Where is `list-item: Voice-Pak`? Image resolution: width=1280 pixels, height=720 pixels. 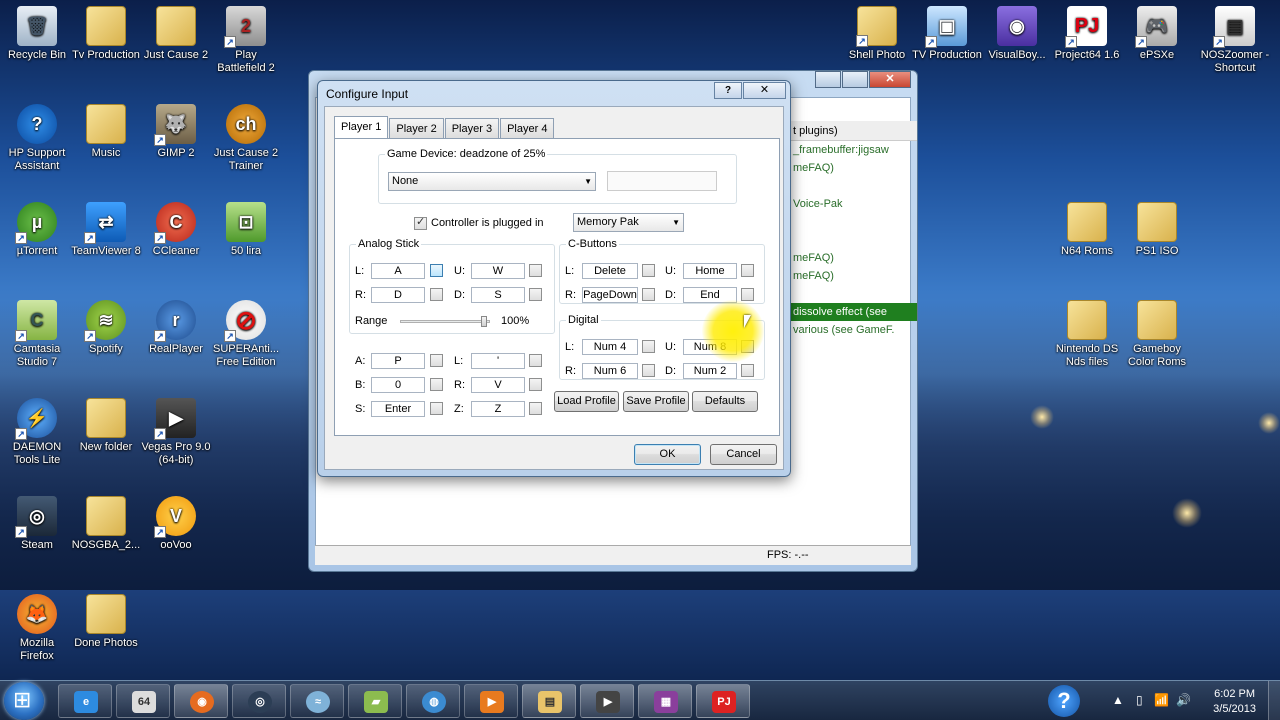 list-item: Voice-Pak is located at coordinates (853, 204).